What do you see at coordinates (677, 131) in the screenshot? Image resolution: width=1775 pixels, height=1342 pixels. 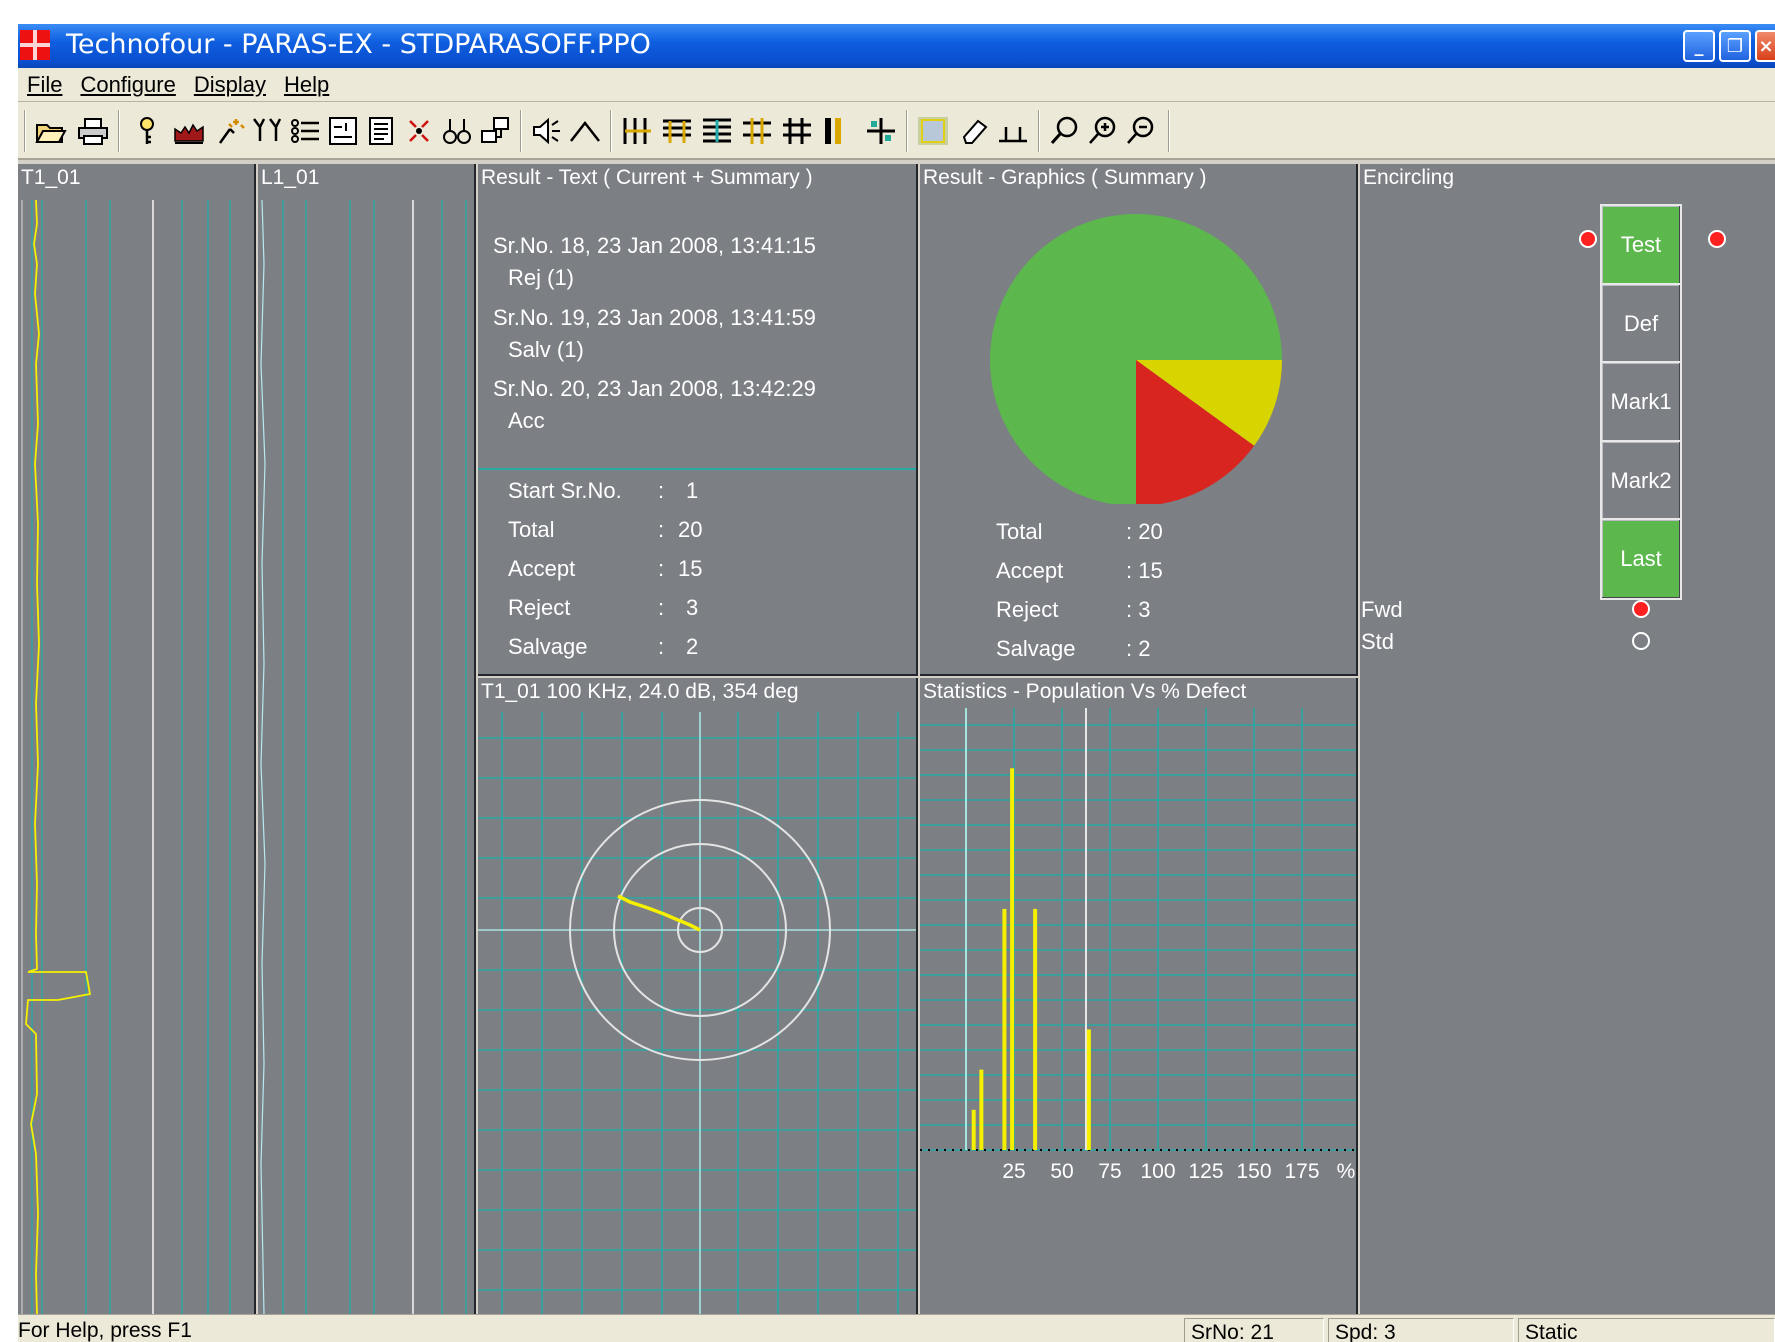 I see `hgrid-icon` at bounding box center [677, 131].